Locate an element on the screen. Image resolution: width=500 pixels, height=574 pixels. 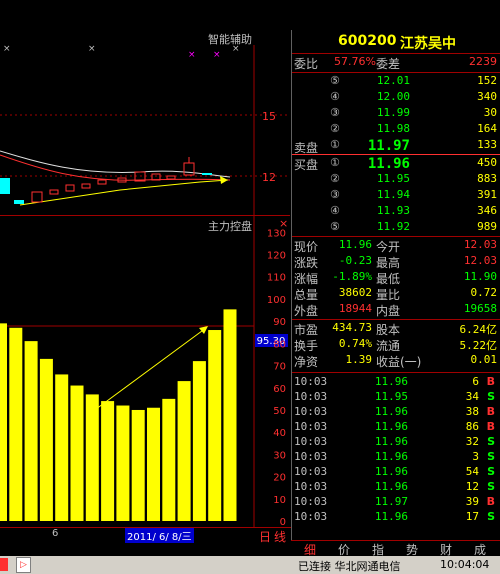
buy-volume: 450 is located at coordinates (487, 162).